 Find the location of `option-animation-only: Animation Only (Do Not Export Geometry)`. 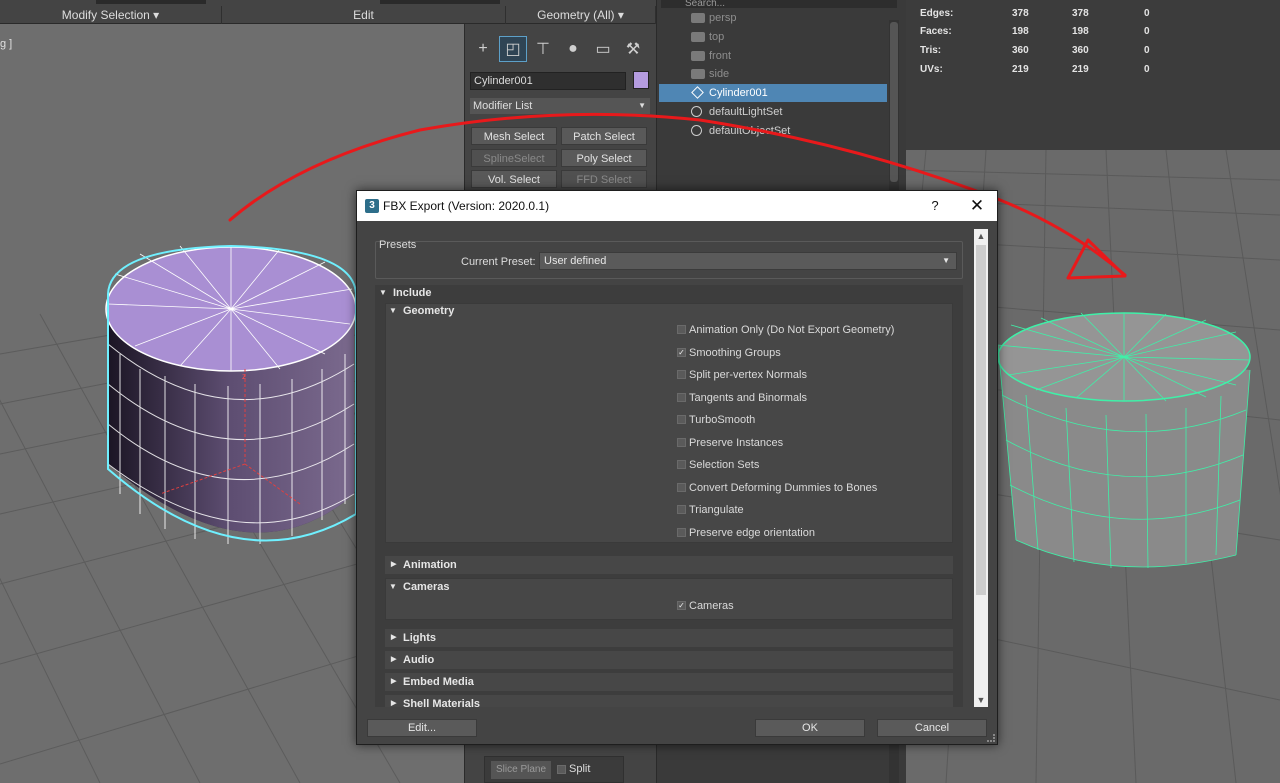

option-animation-only: Animation Only (Do Not Export Geometry) is located at coordinates (785, 330).